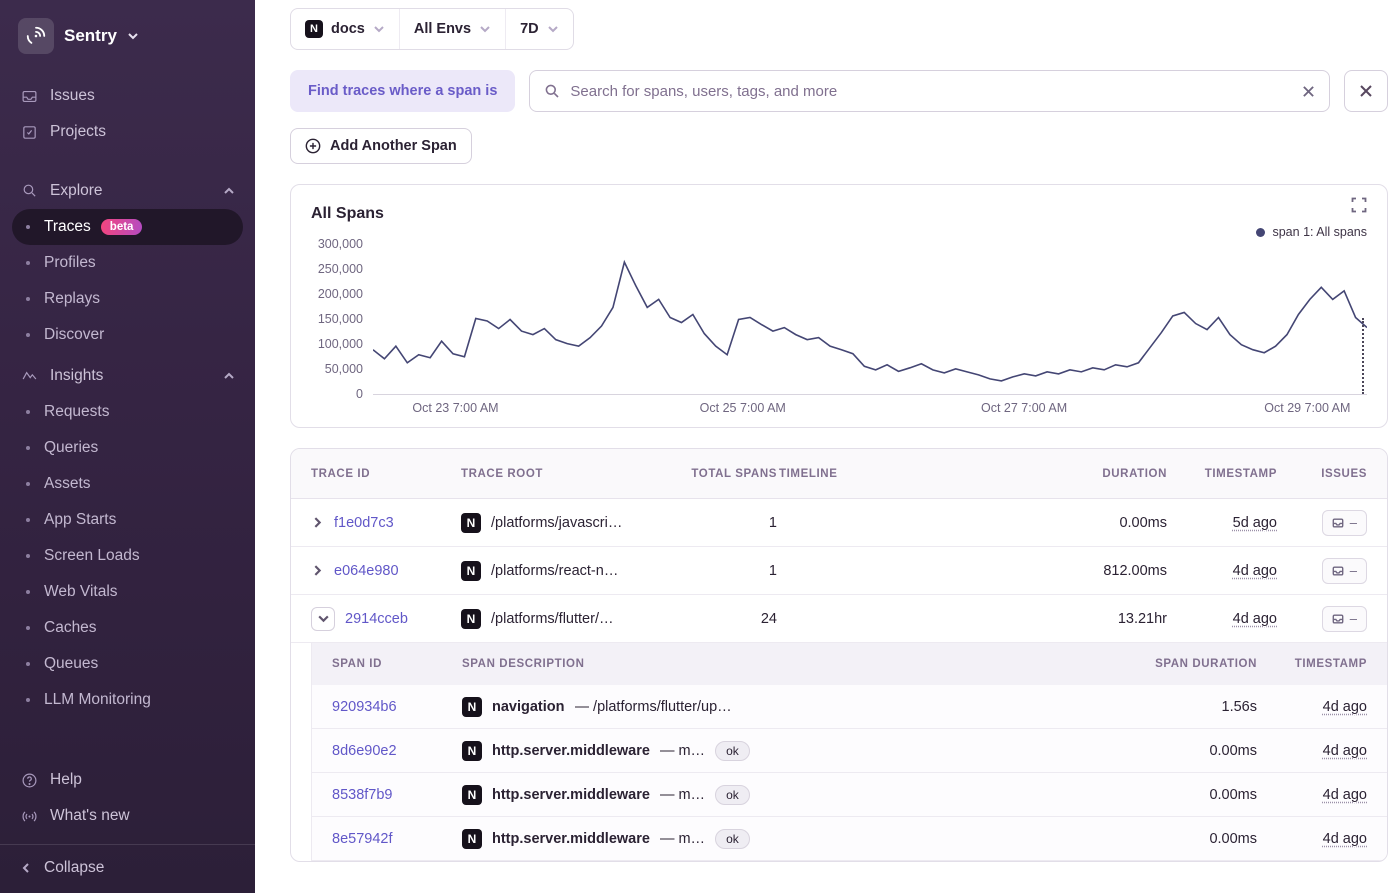 The height and width of the screenshot is (893, 1400). Describe the element at coordinates (1240, 473) in the screenshot. I see `col-timestamp: Timestamp` at that location.